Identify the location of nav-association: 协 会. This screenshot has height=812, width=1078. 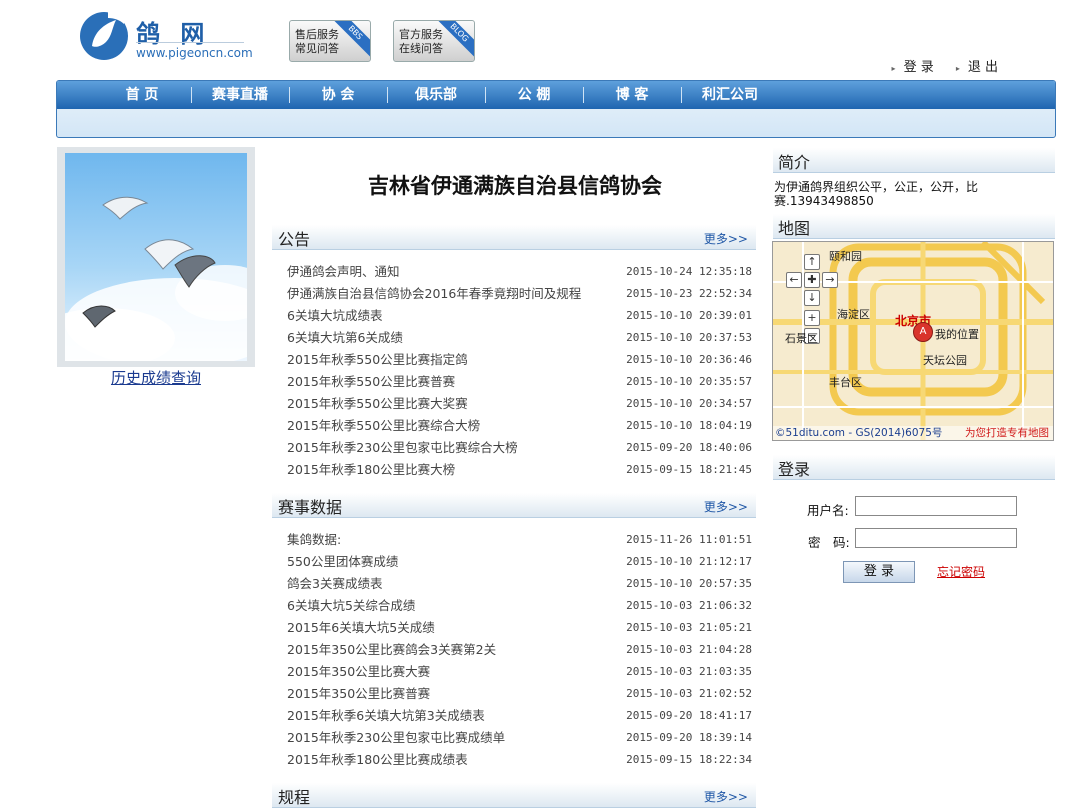
(338, 95).